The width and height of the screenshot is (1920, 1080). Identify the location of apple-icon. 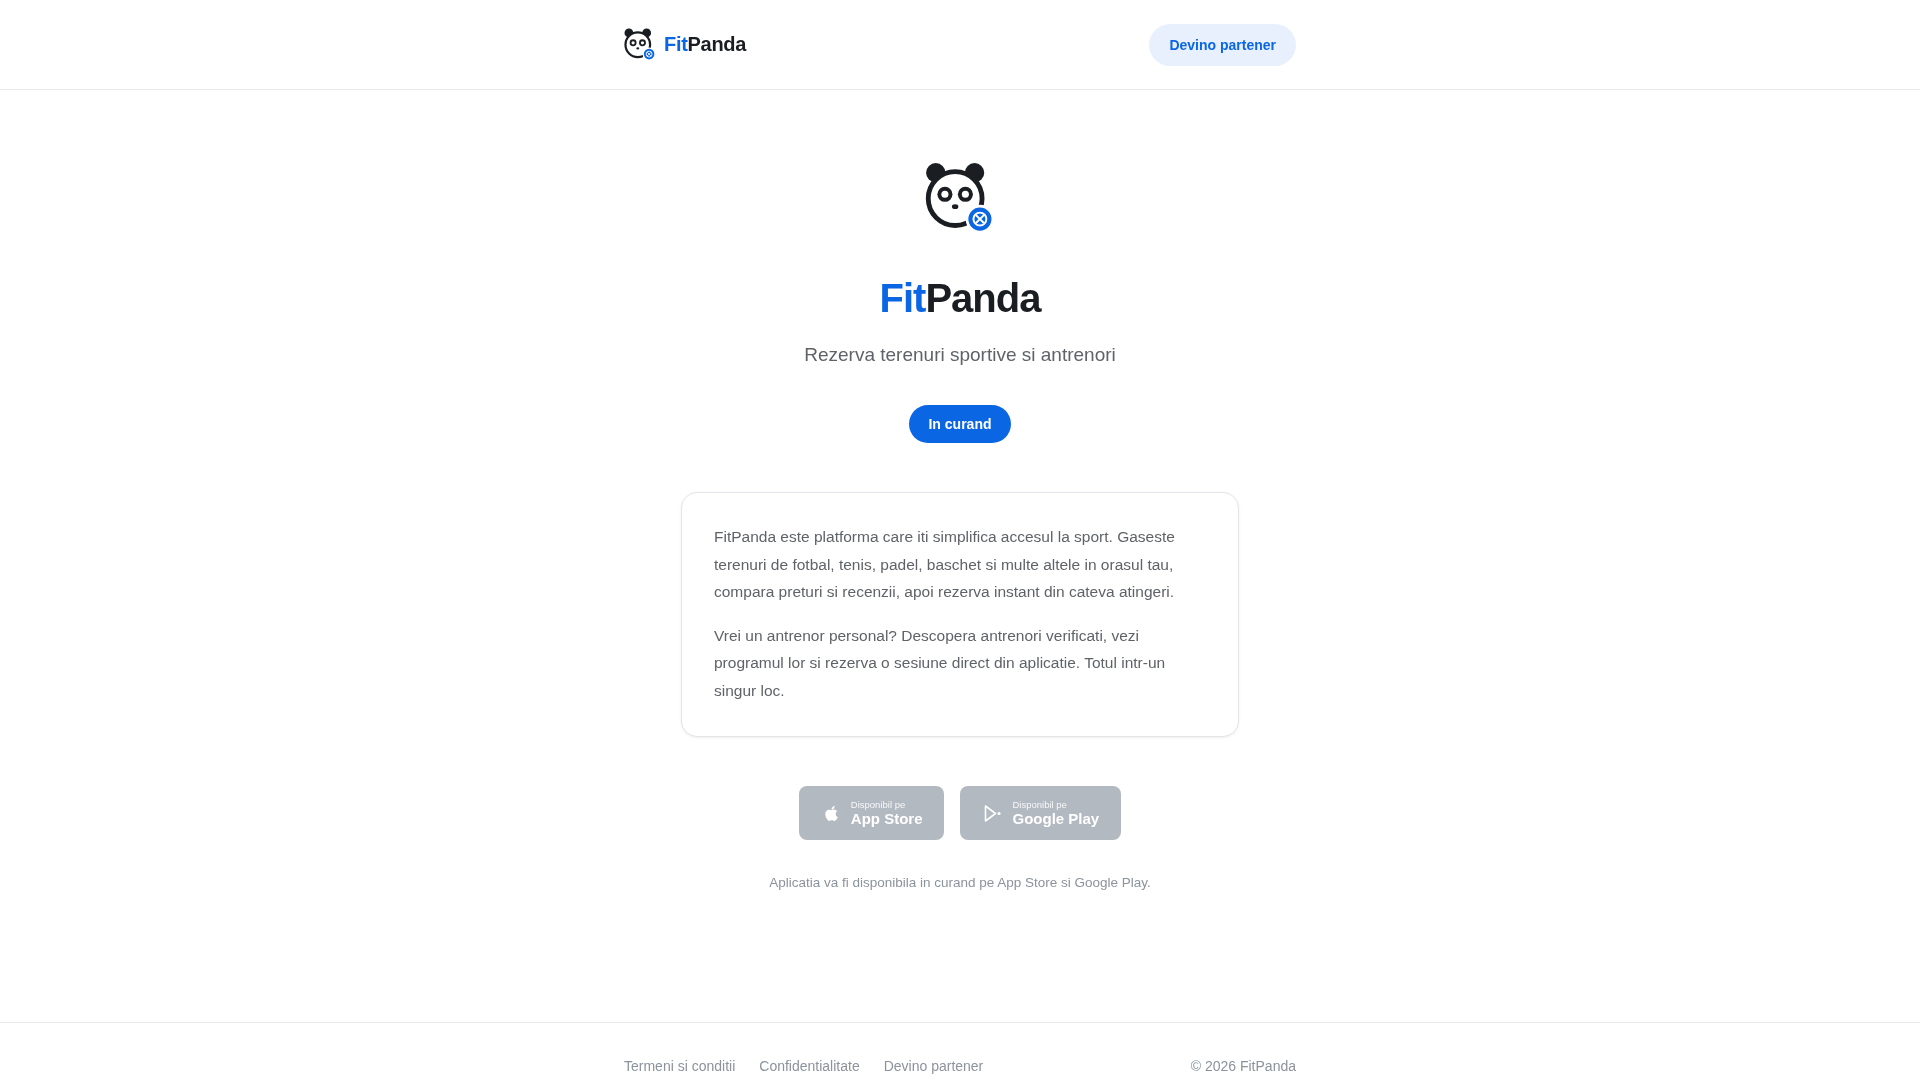
(831, 813).